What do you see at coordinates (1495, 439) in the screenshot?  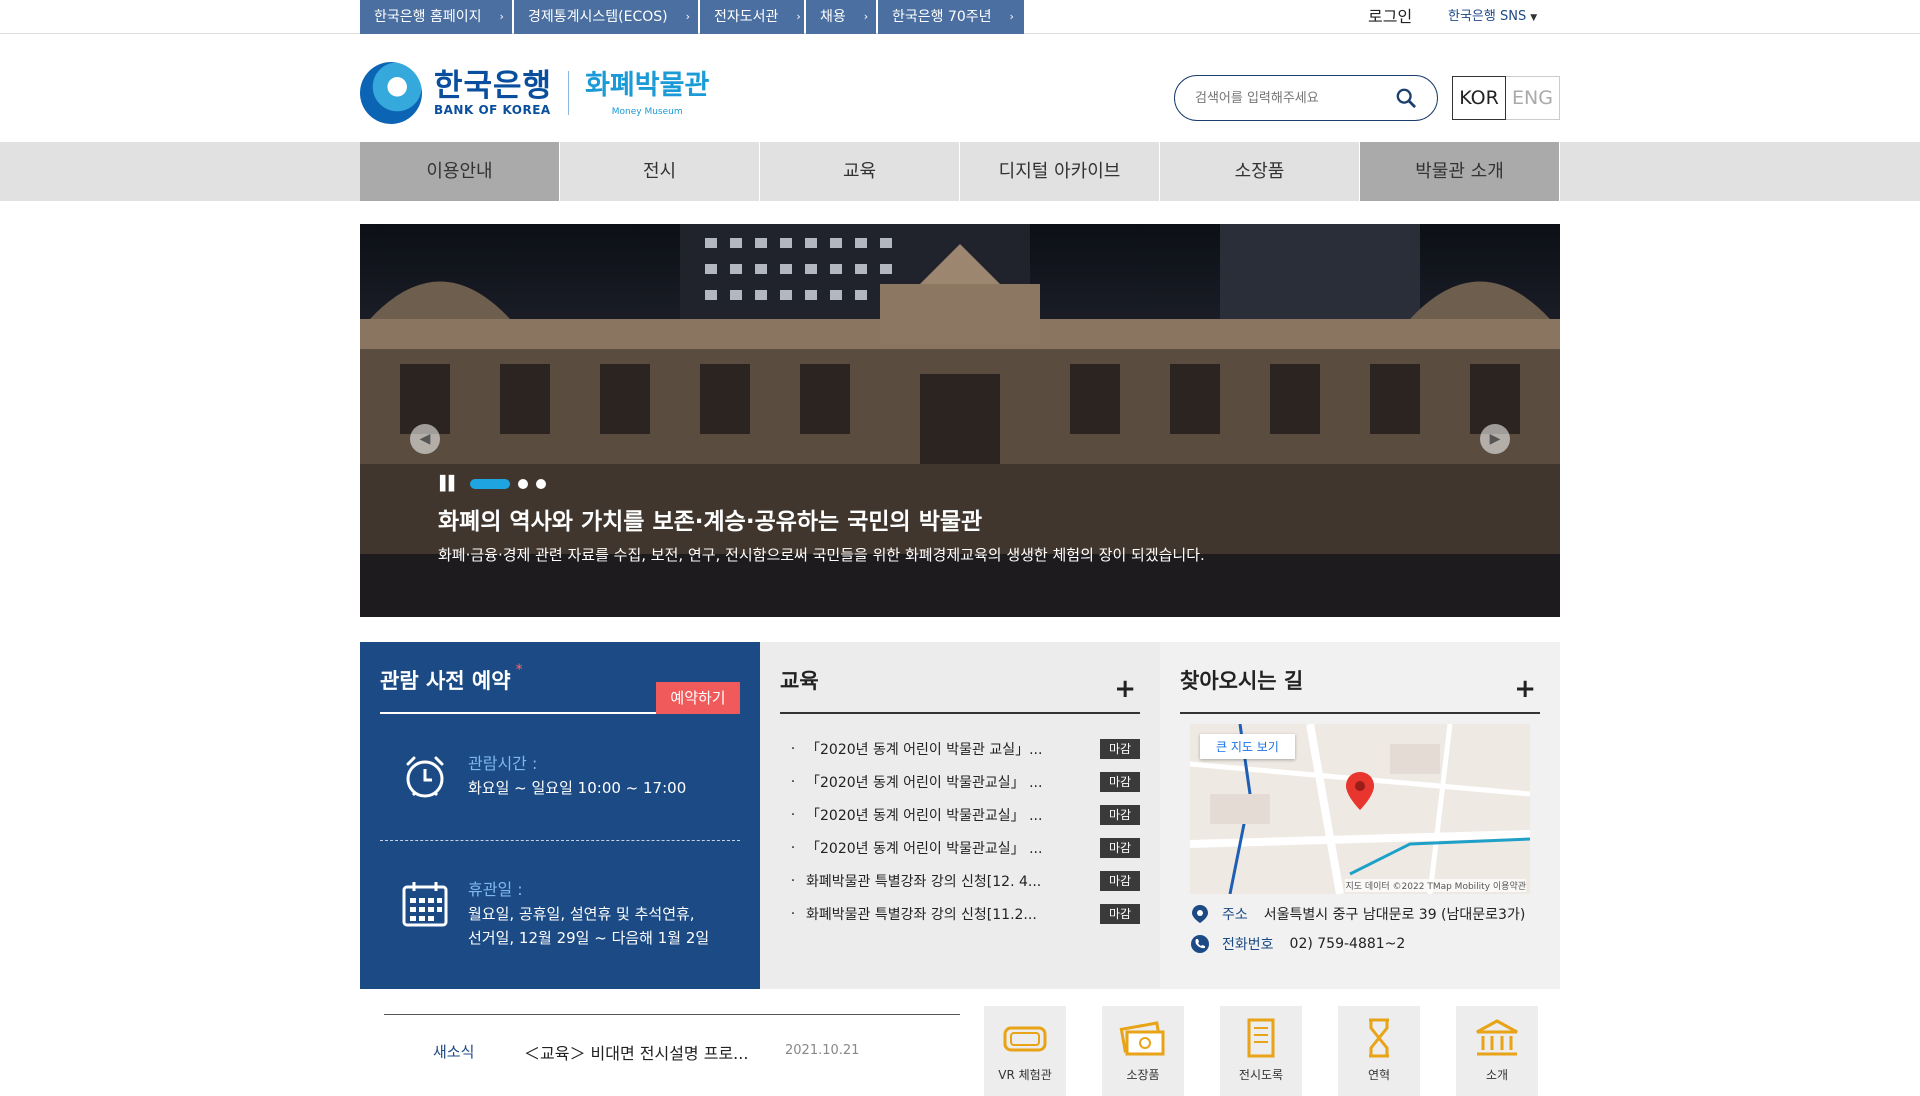 I see `slider-next-button: ▶` at bounding box center [1495, 439].